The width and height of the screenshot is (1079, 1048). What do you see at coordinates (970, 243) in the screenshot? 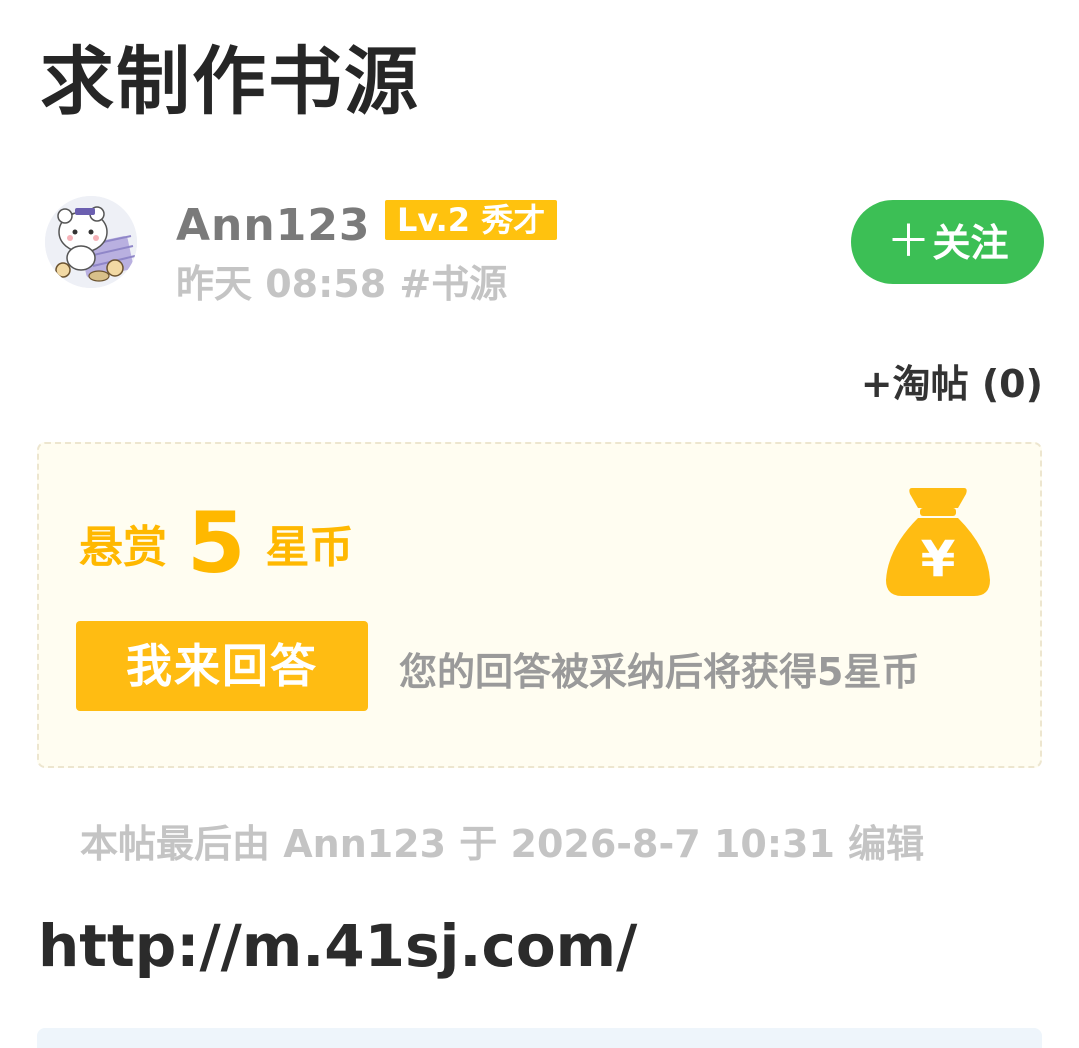
I see `follow-label: 关注` at bounding box center [970, 243].